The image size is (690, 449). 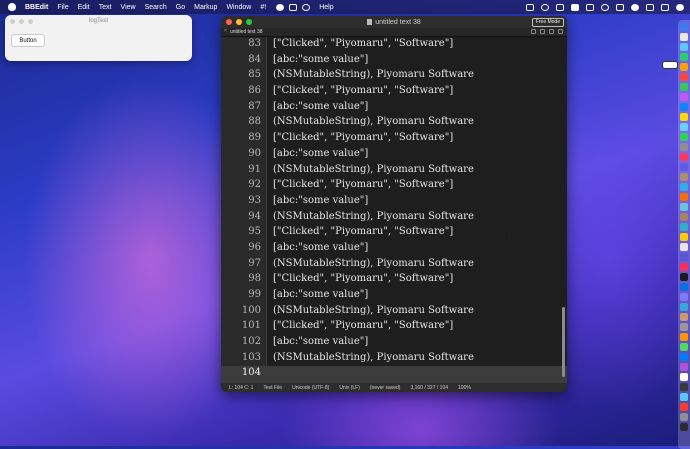 I want to click on document-counts: 3,160 / 327 / 104, so click(x=429, y=388).